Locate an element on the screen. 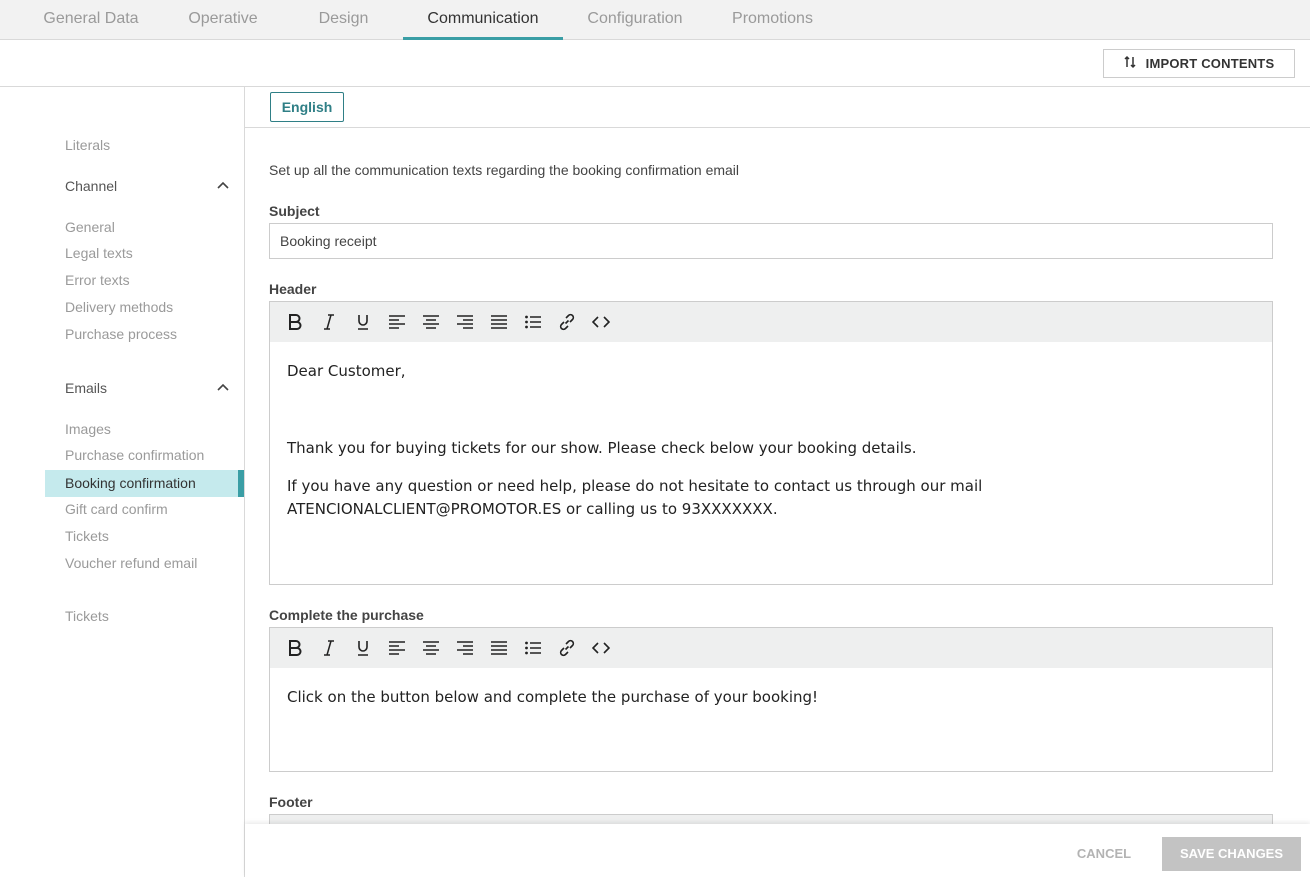  sort-arrows-icon is located at coordinates (1130, 63).